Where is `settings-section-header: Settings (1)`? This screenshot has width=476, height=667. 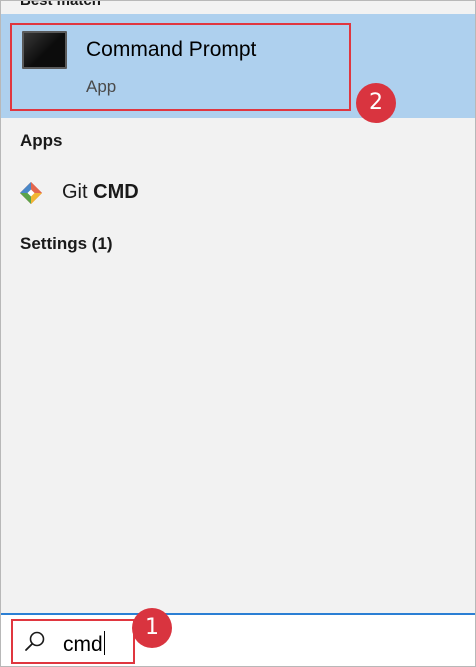 settings-section-header: Settings (1) is located at coordinates (66, 244).